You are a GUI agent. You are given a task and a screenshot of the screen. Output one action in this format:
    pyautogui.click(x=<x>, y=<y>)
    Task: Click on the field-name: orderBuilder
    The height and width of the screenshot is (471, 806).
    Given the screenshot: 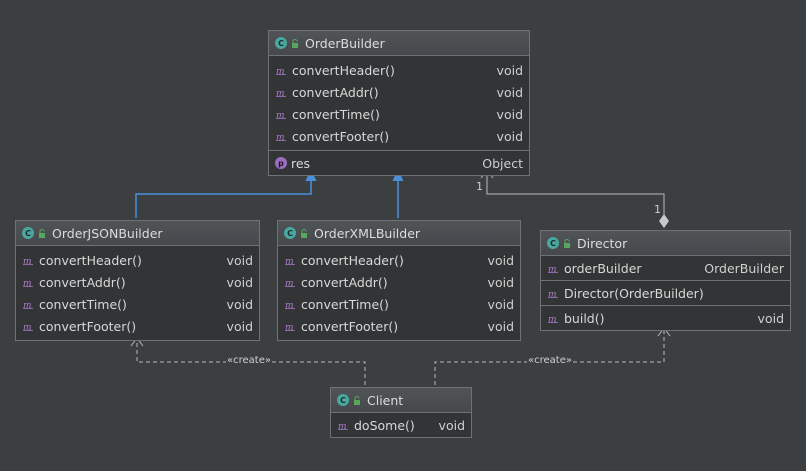 What is the action you would take?
    pyautogui.click(x=603, y=268)
    